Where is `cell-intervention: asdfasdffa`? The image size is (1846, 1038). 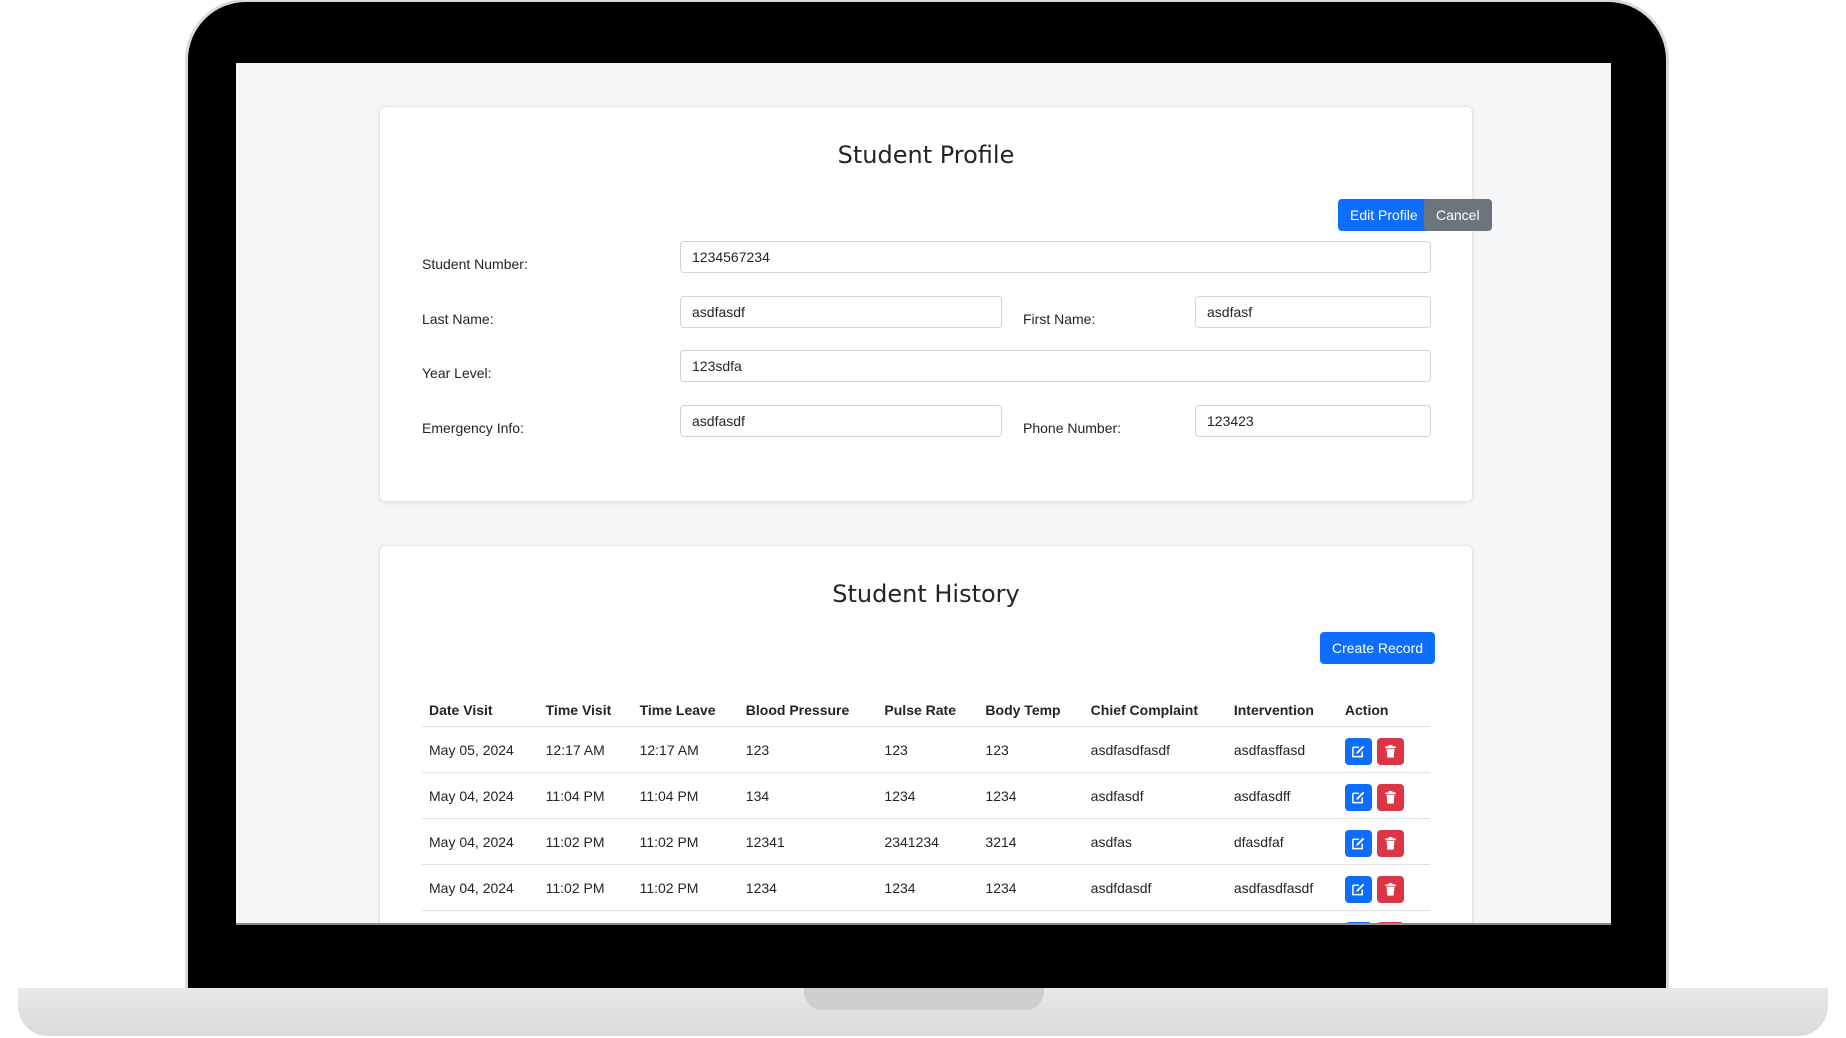
cell-intervention: asdfasdffa is located at coordinates (1282, 916).